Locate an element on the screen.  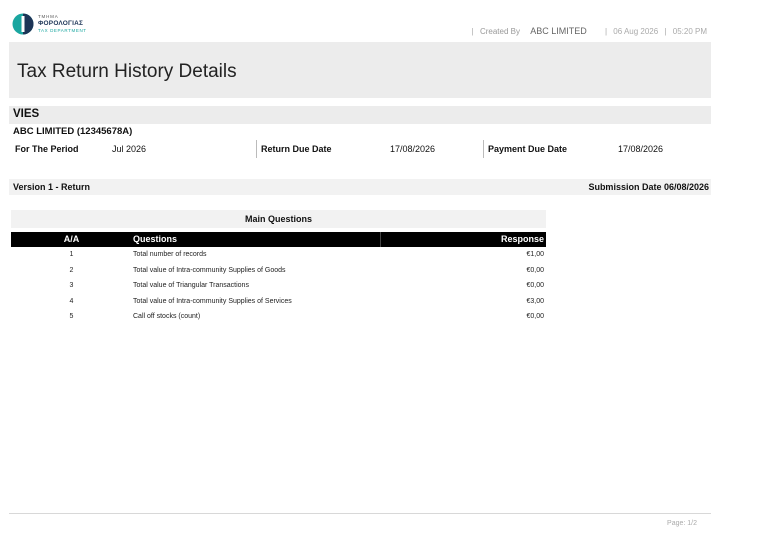
header-aa: A/A is located at coordinates (71, 239).